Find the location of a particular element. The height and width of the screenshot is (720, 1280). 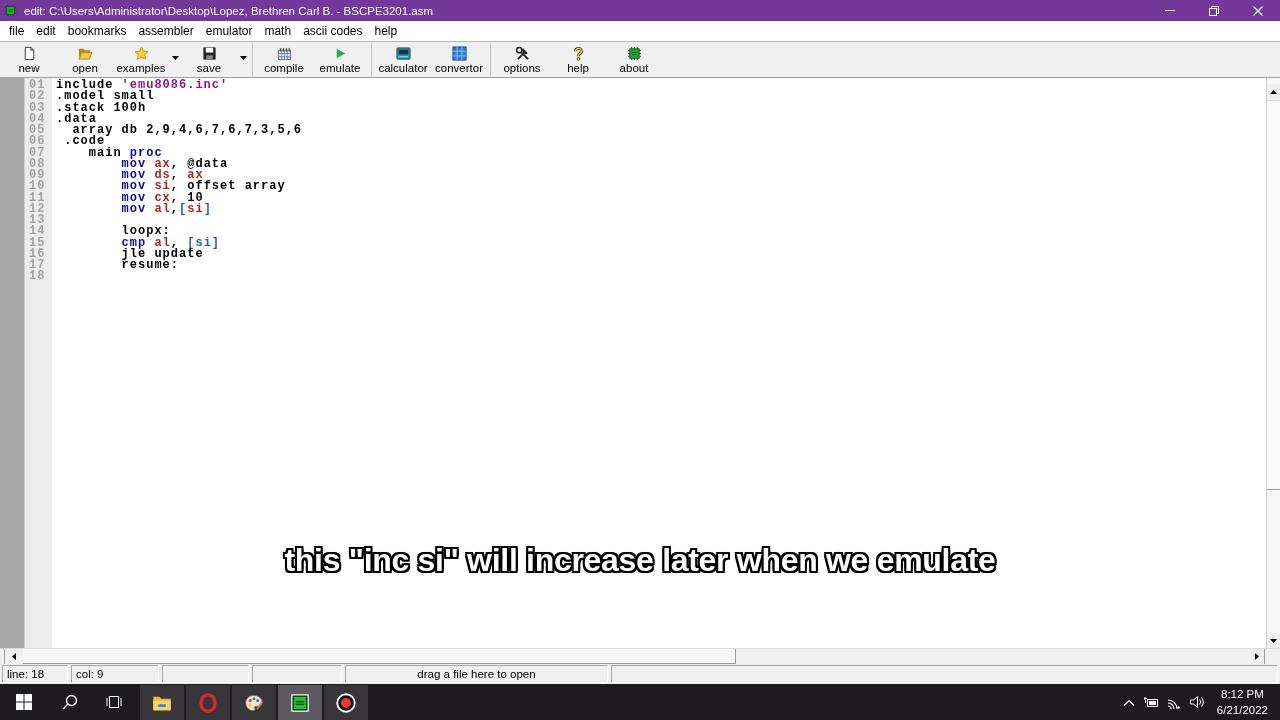

calendar-icon is located at coordinates (284, 53).